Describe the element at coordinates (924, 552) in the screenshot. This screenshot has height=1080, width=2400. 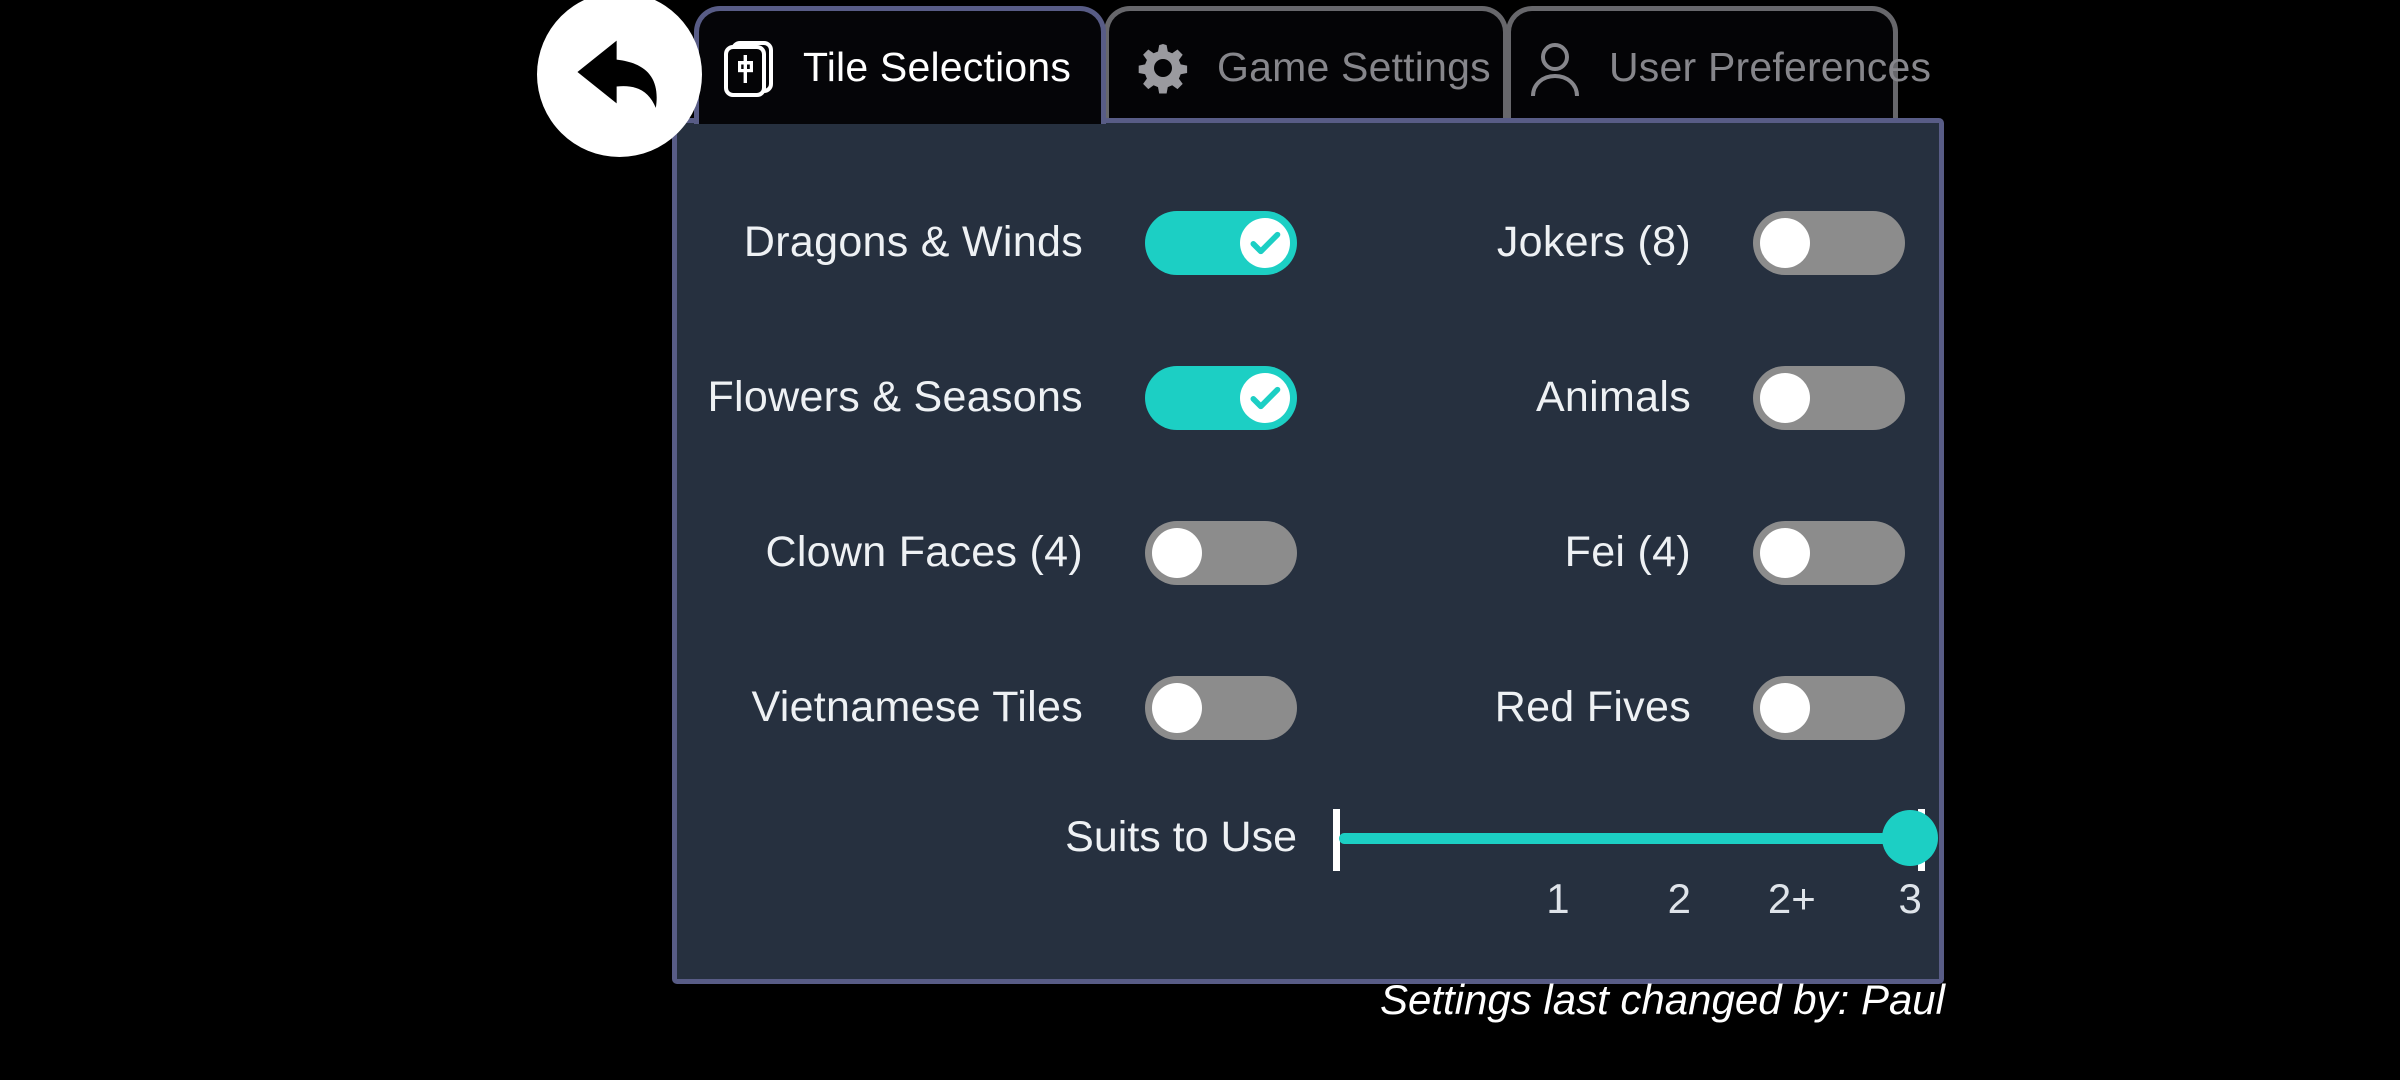
I see `option-label-clown-faces: Clown Faces (4)` at that location.